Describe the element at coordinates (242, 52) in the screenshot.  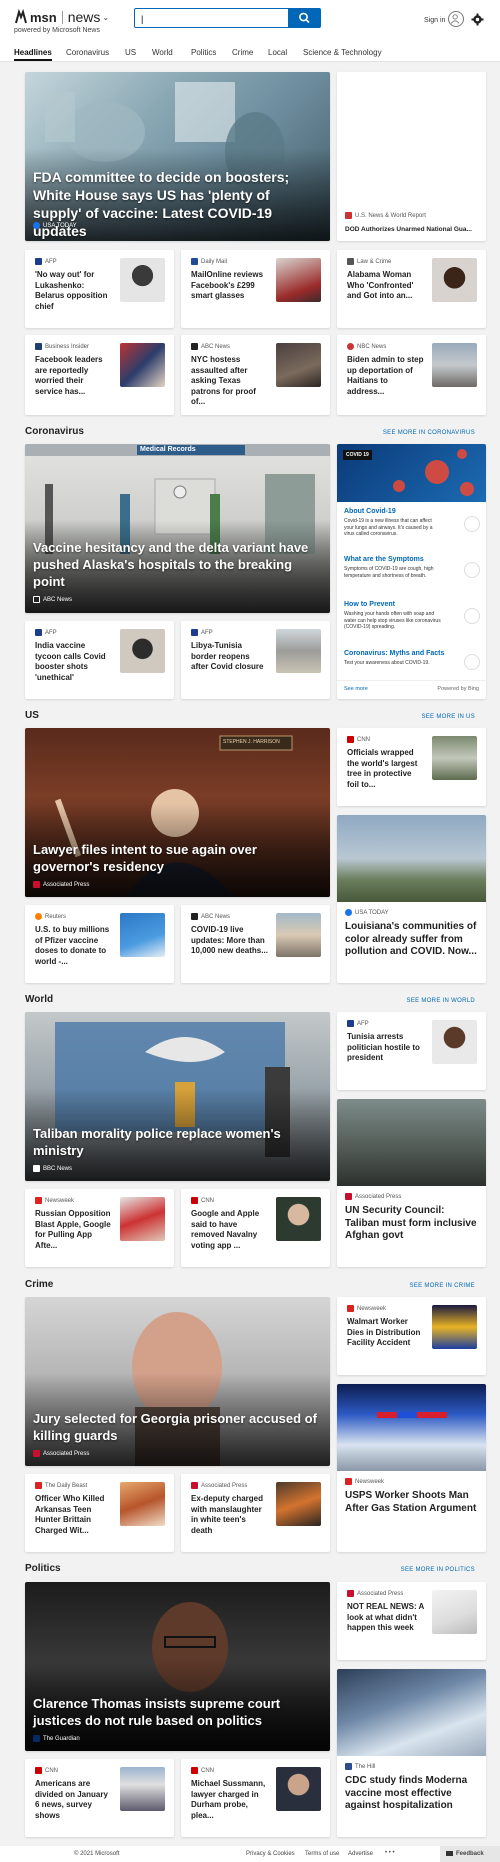
I see `tab-crime: Crime` at that location.